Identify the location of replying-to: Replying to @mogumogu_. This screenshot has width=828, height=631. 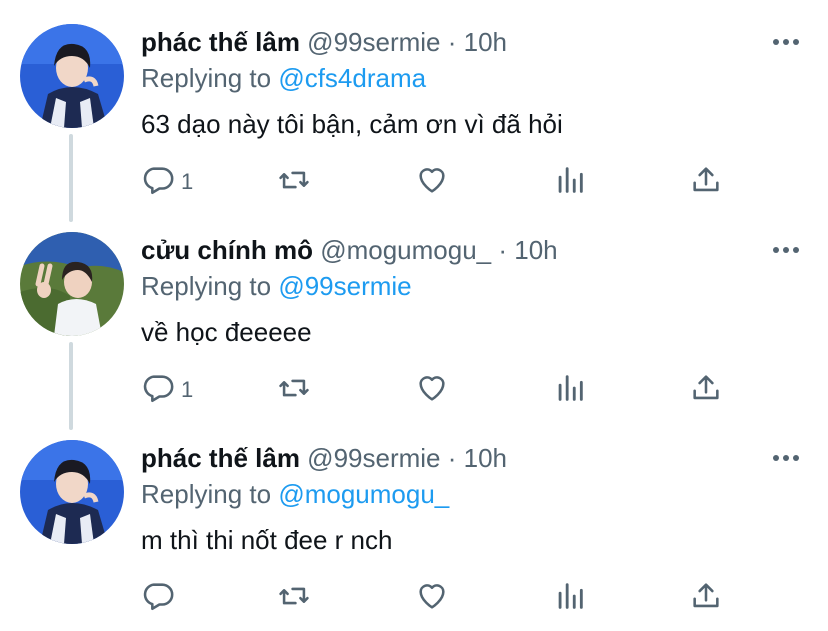
(295, 494).